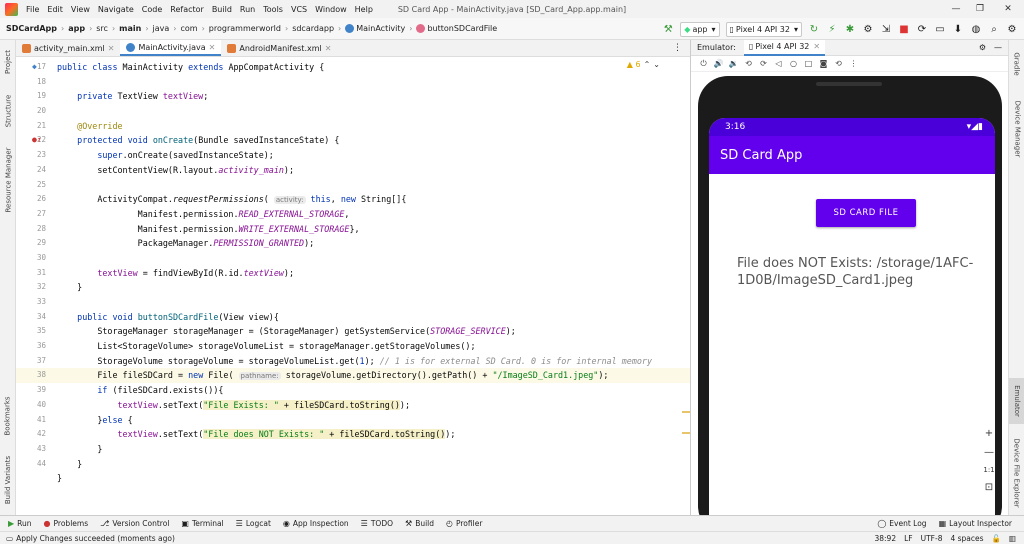 This screenshot has width=1024, height=545. What do you see at coordinates (421, 28) in the screenshot?
I see `method-icon` at bounding box center [421, 28].